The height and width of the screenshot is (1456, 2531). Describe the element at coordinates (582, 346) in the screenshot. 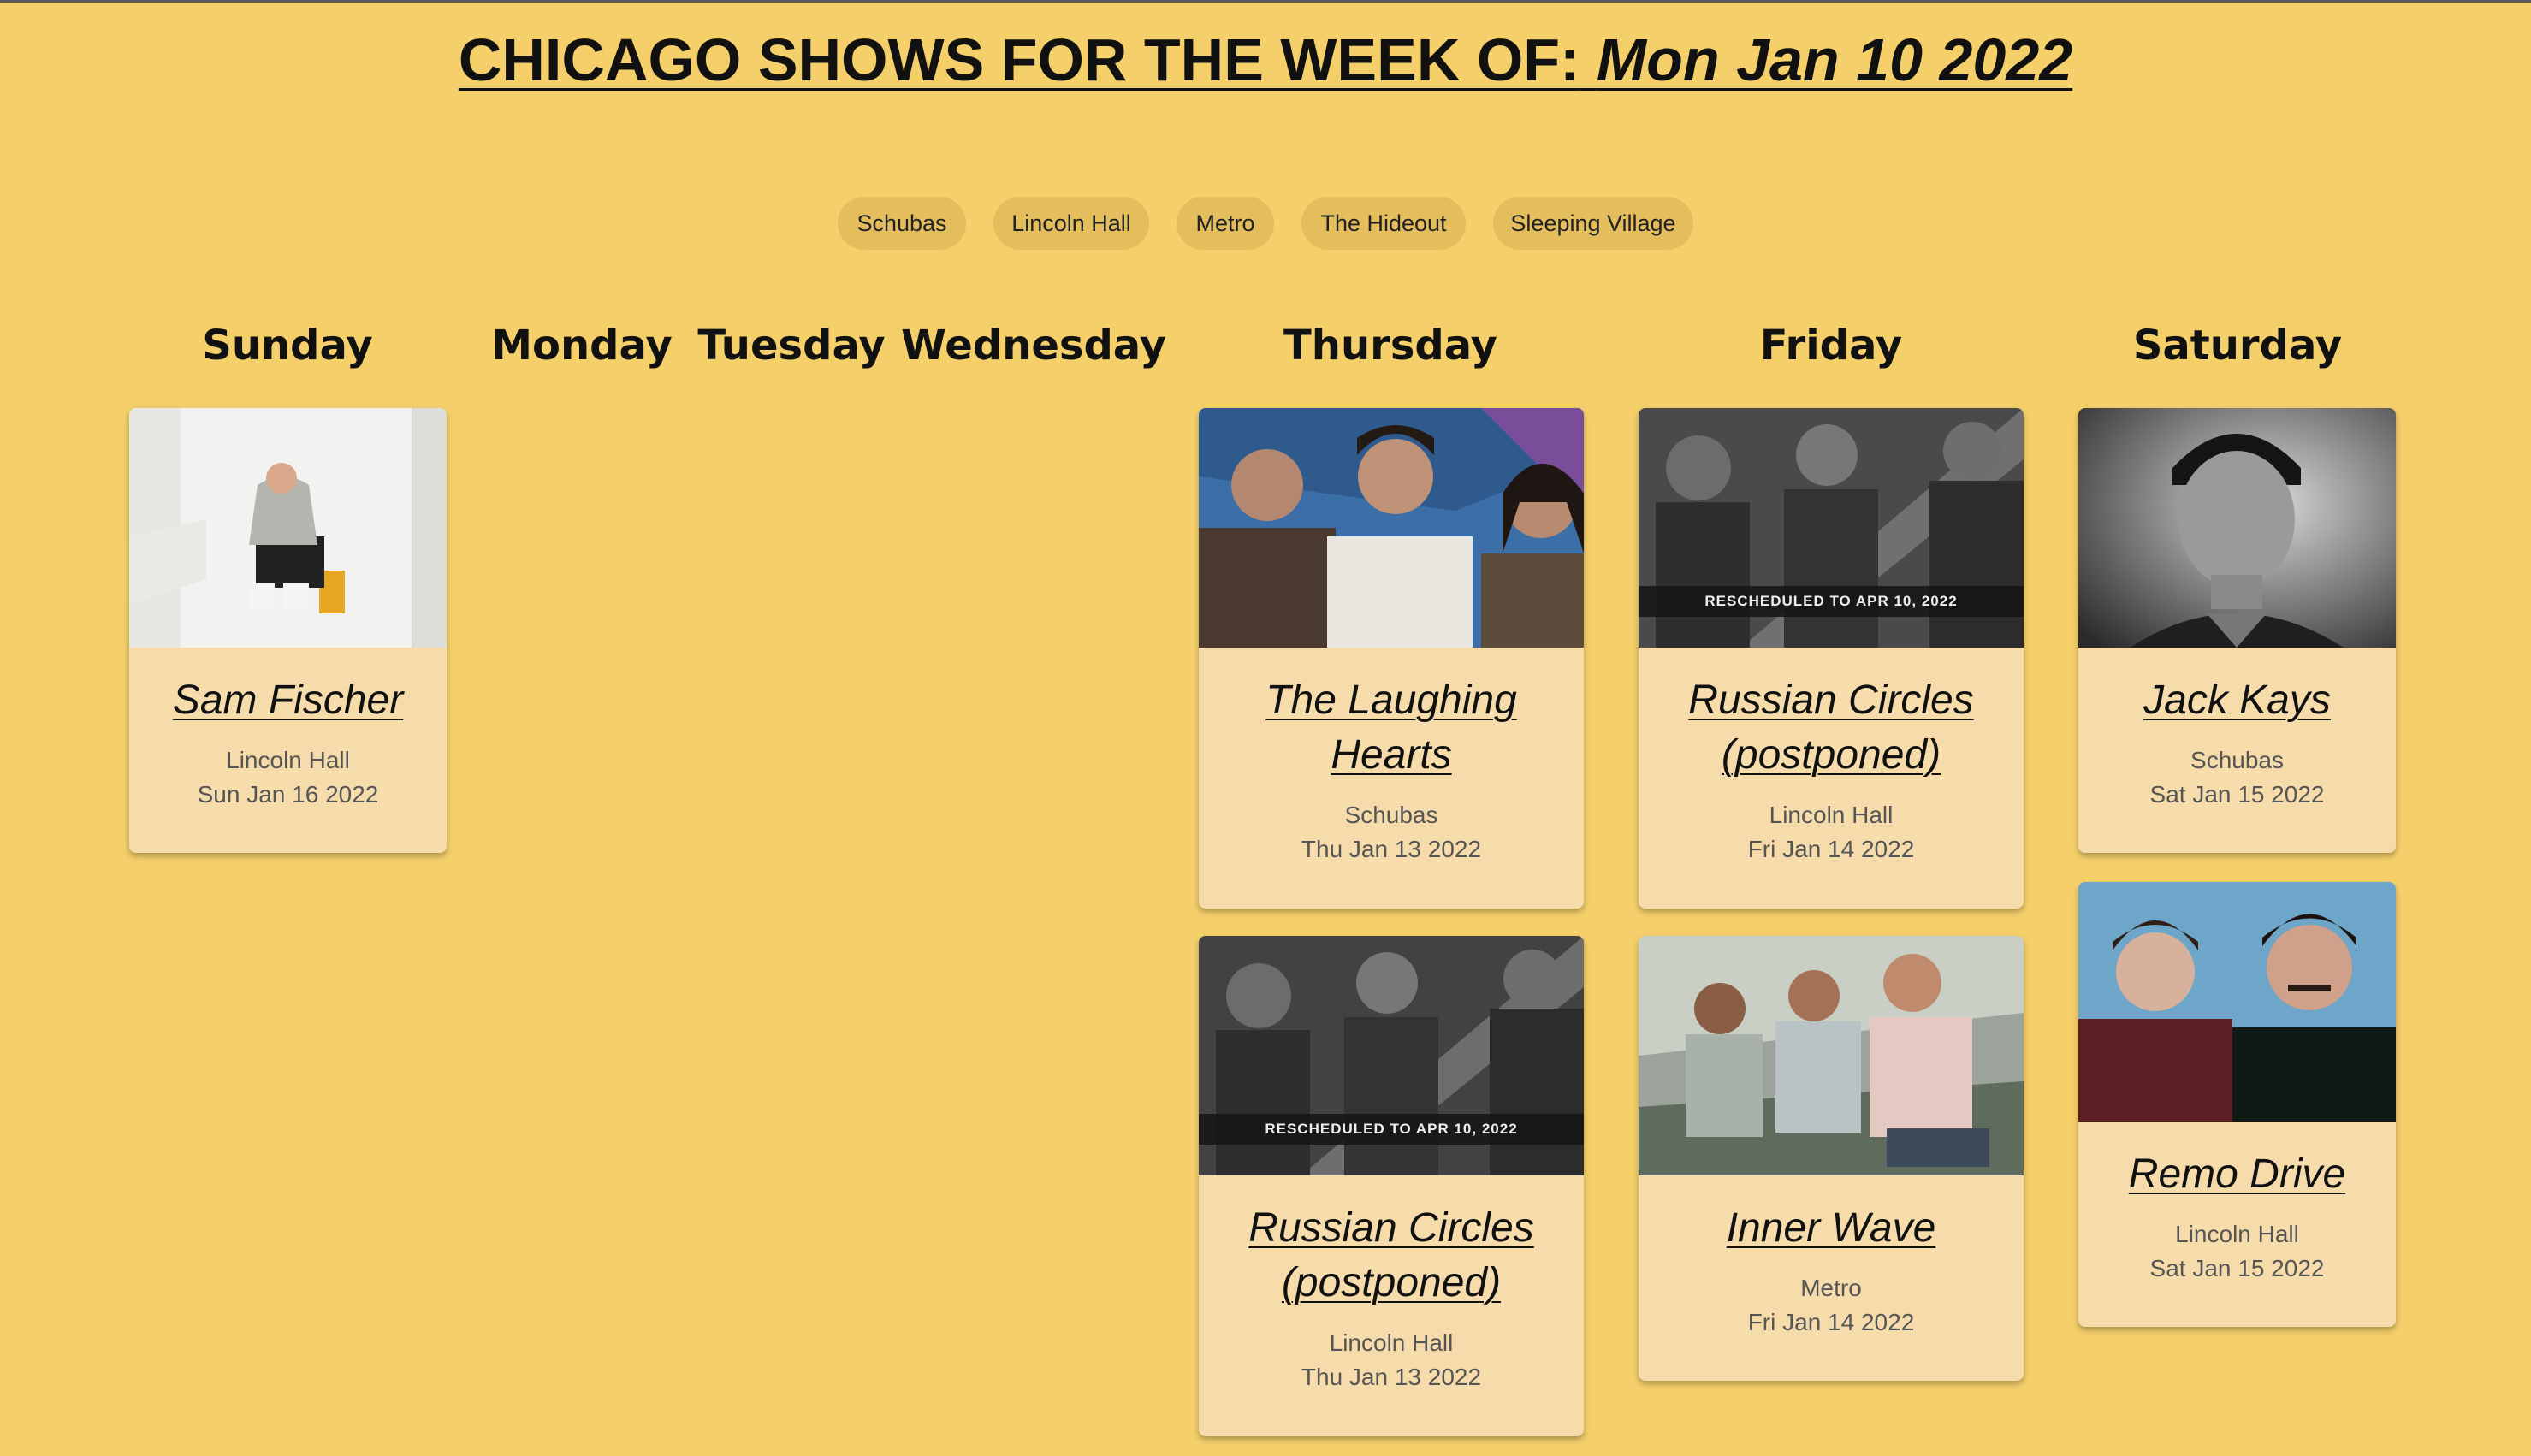

I see `day-heading-monday: Monday` at that location.